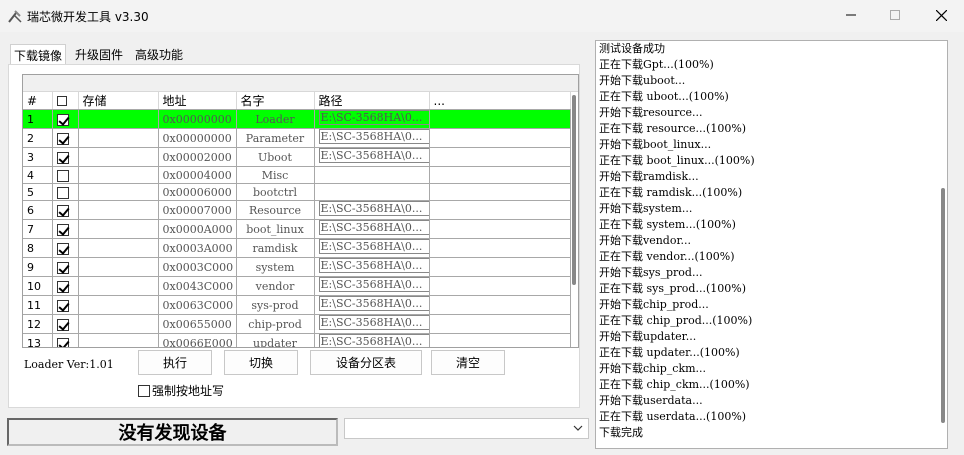  What do you see at coordinates (144, 390) in the screenshot?
I see `force-write-box` at bounding box center [144, 390].